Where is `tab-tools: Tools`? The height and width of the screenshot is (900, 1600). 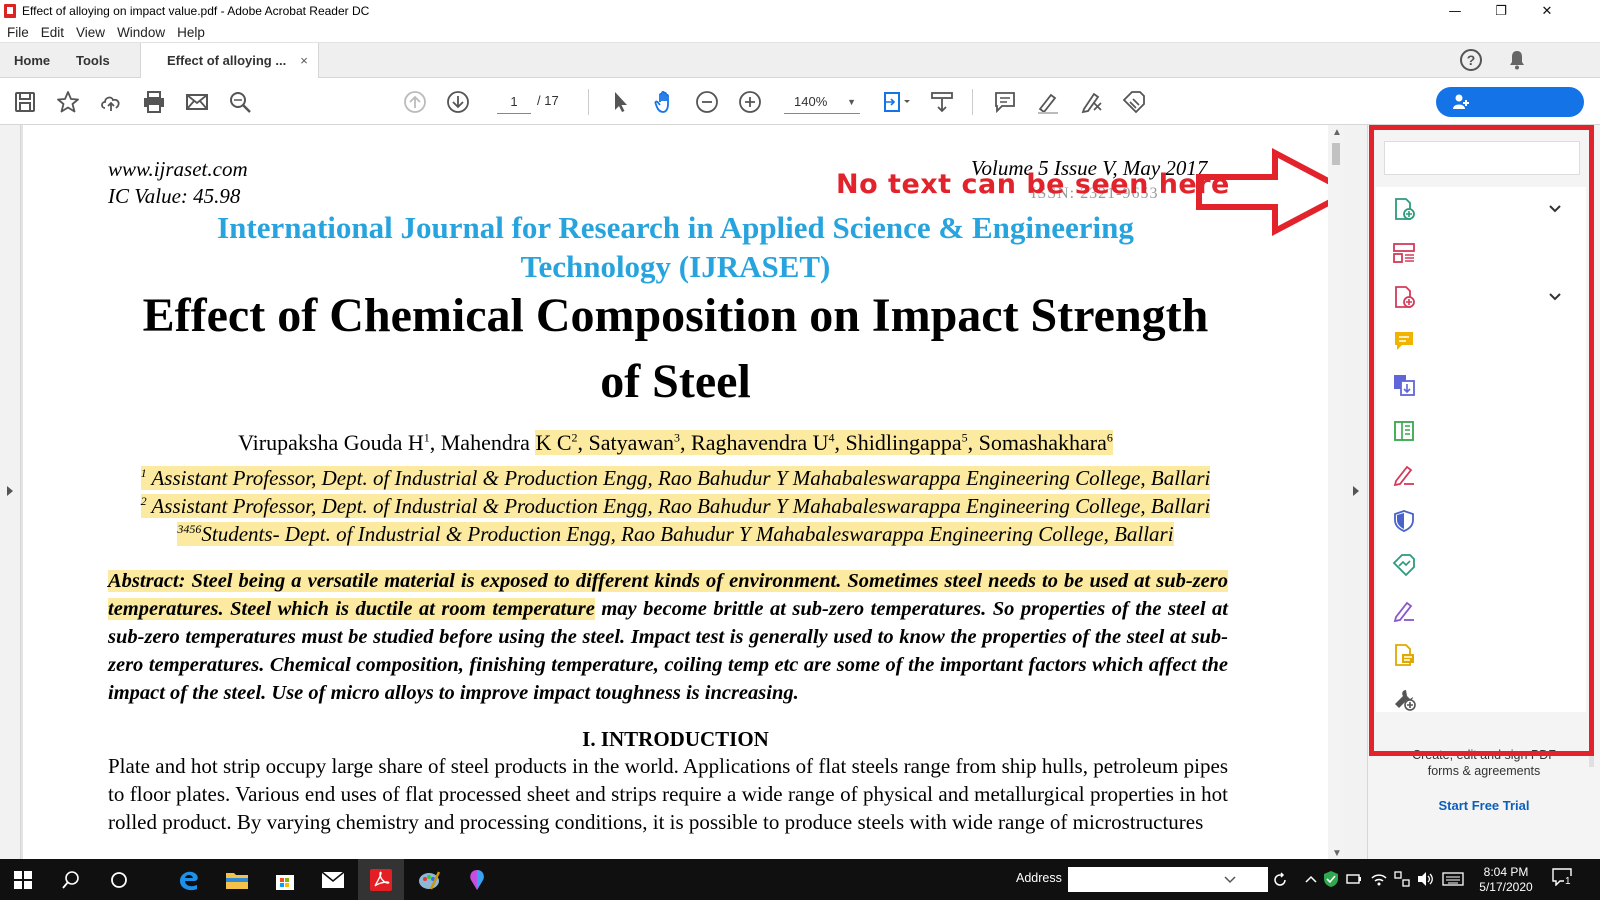 tab-tools: Tools is located at coordinates (93, 60).